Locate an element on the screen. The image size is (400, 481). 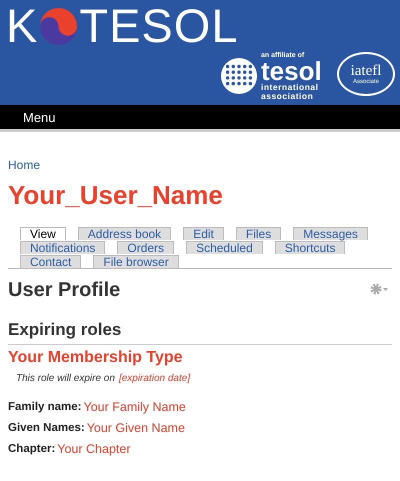
tab: File browser is located at coordinates (136, 261).